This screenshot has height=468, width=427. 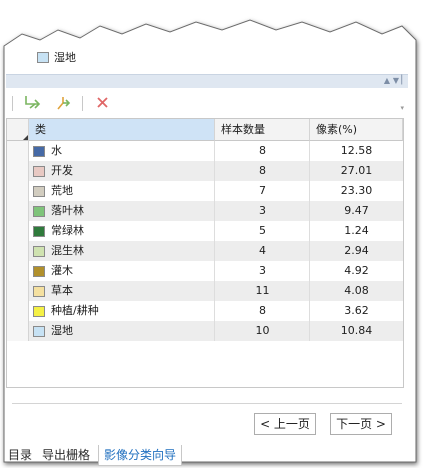 I want to click on table-row: 种植/耕种 8 3.62, so click(x=205, y=311).